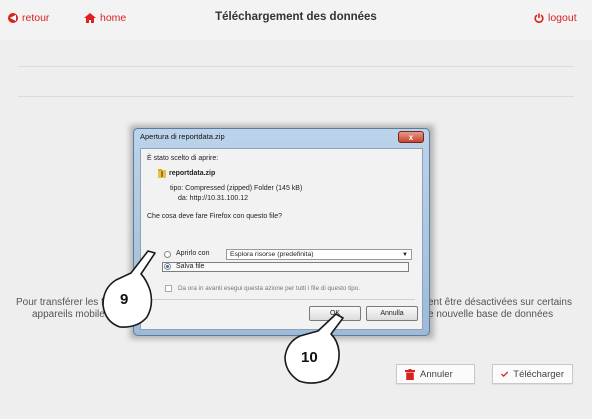 The width and height of the screenshot is (592, 419). I want to click on page-title: Téléchargement des données, so click(296, 17).